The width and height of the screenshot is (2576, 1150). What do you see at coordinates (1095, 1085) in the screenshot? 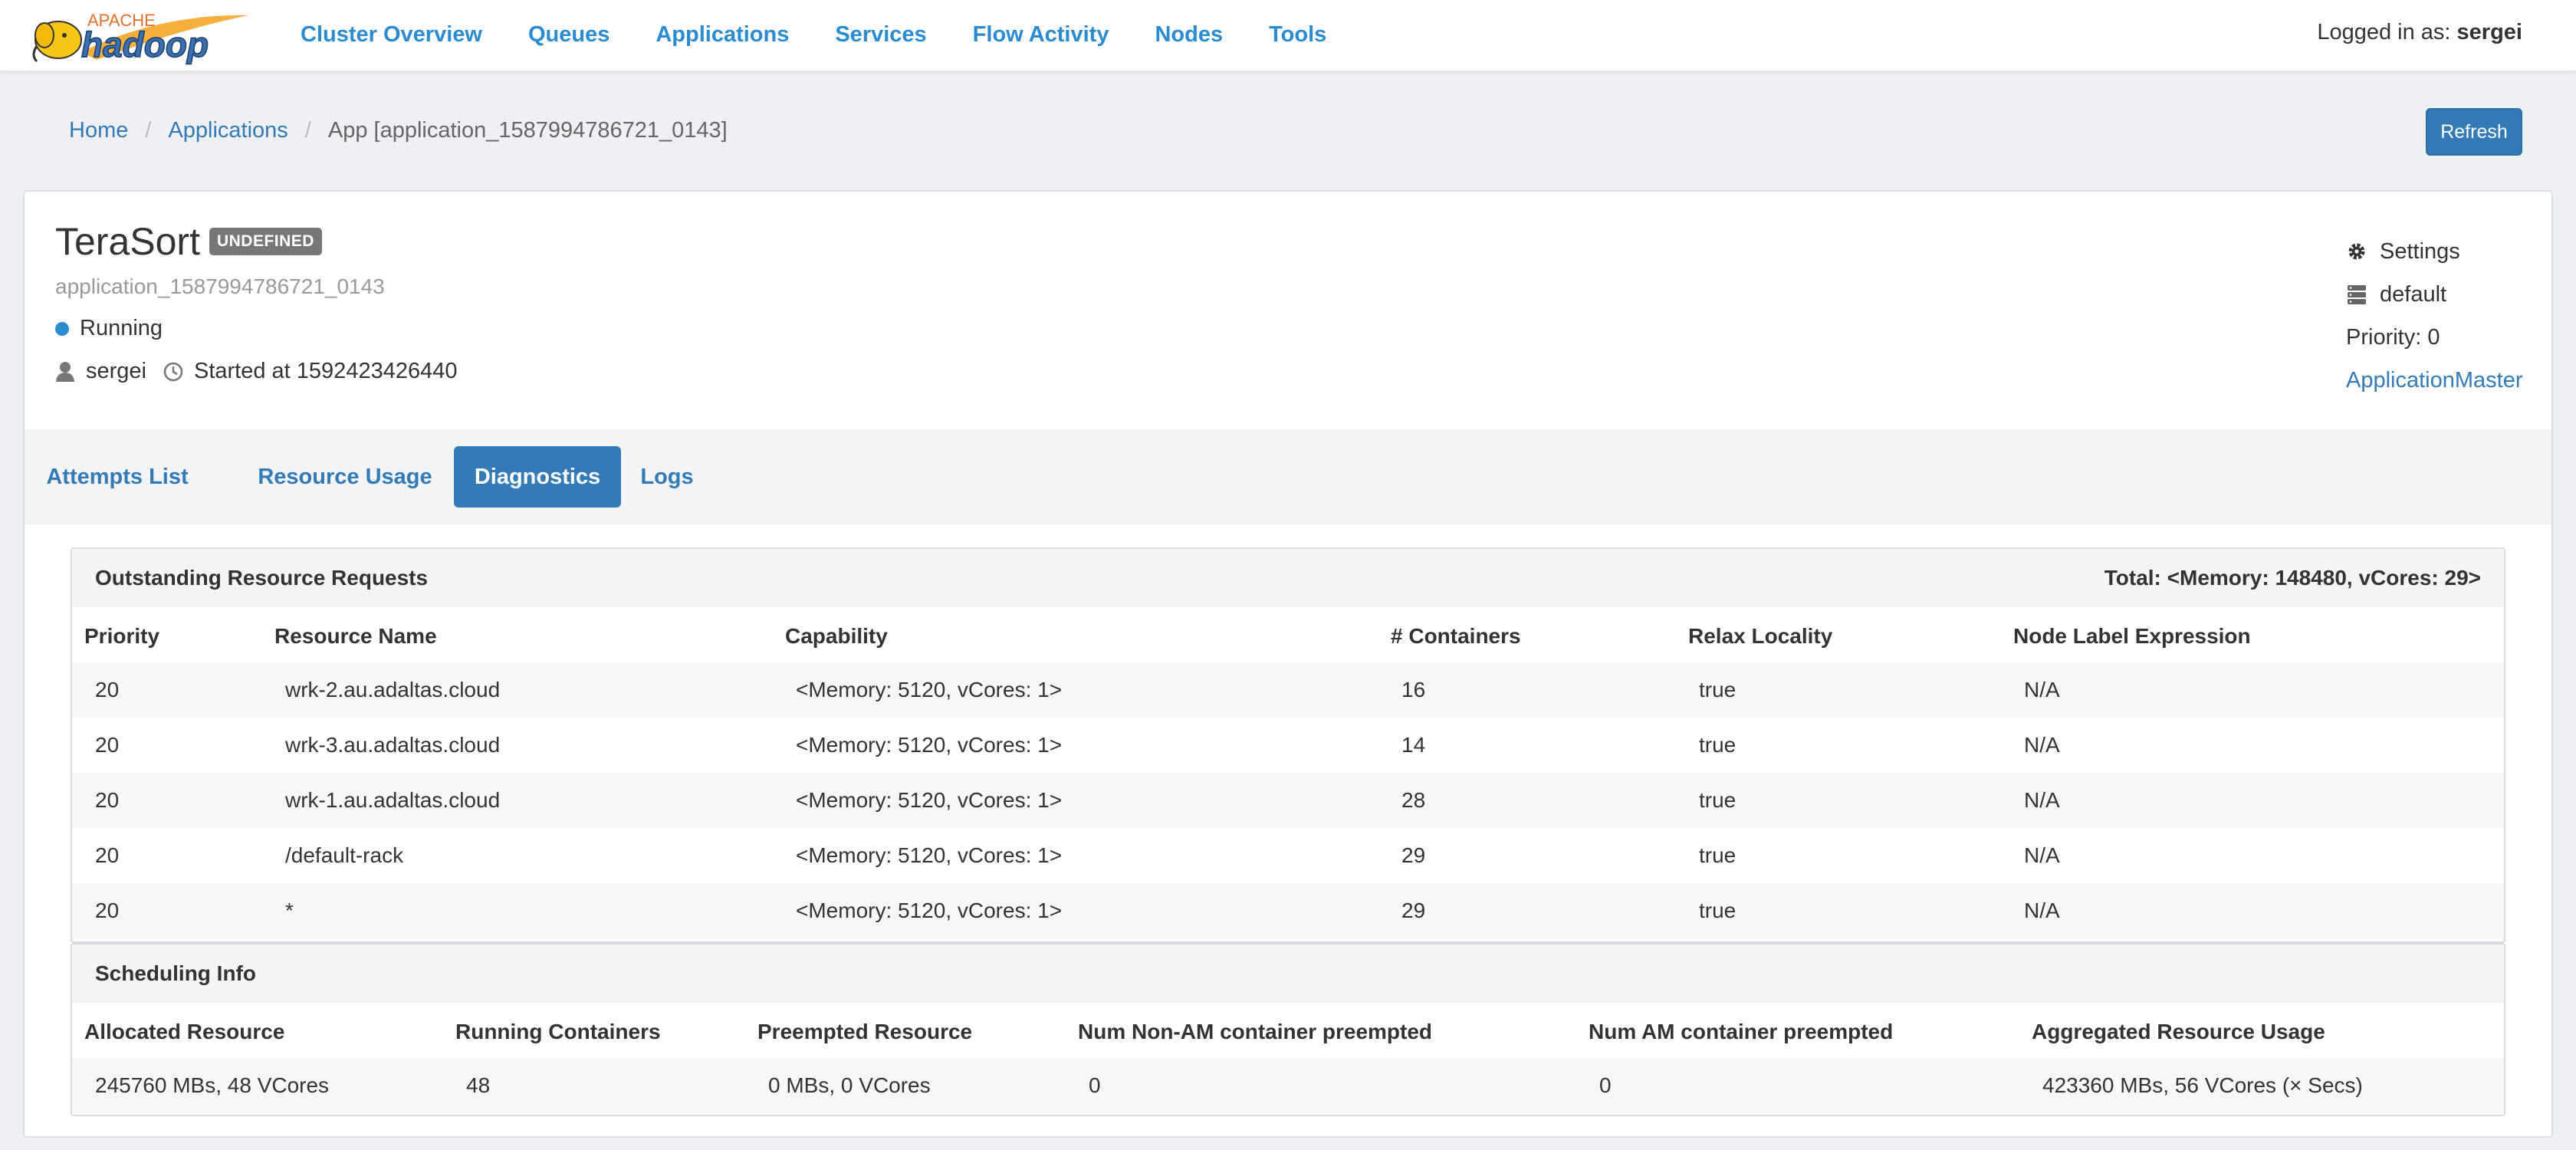
I see `cell-non-am-preempted: 0` at bounding box center [1095, 1085].